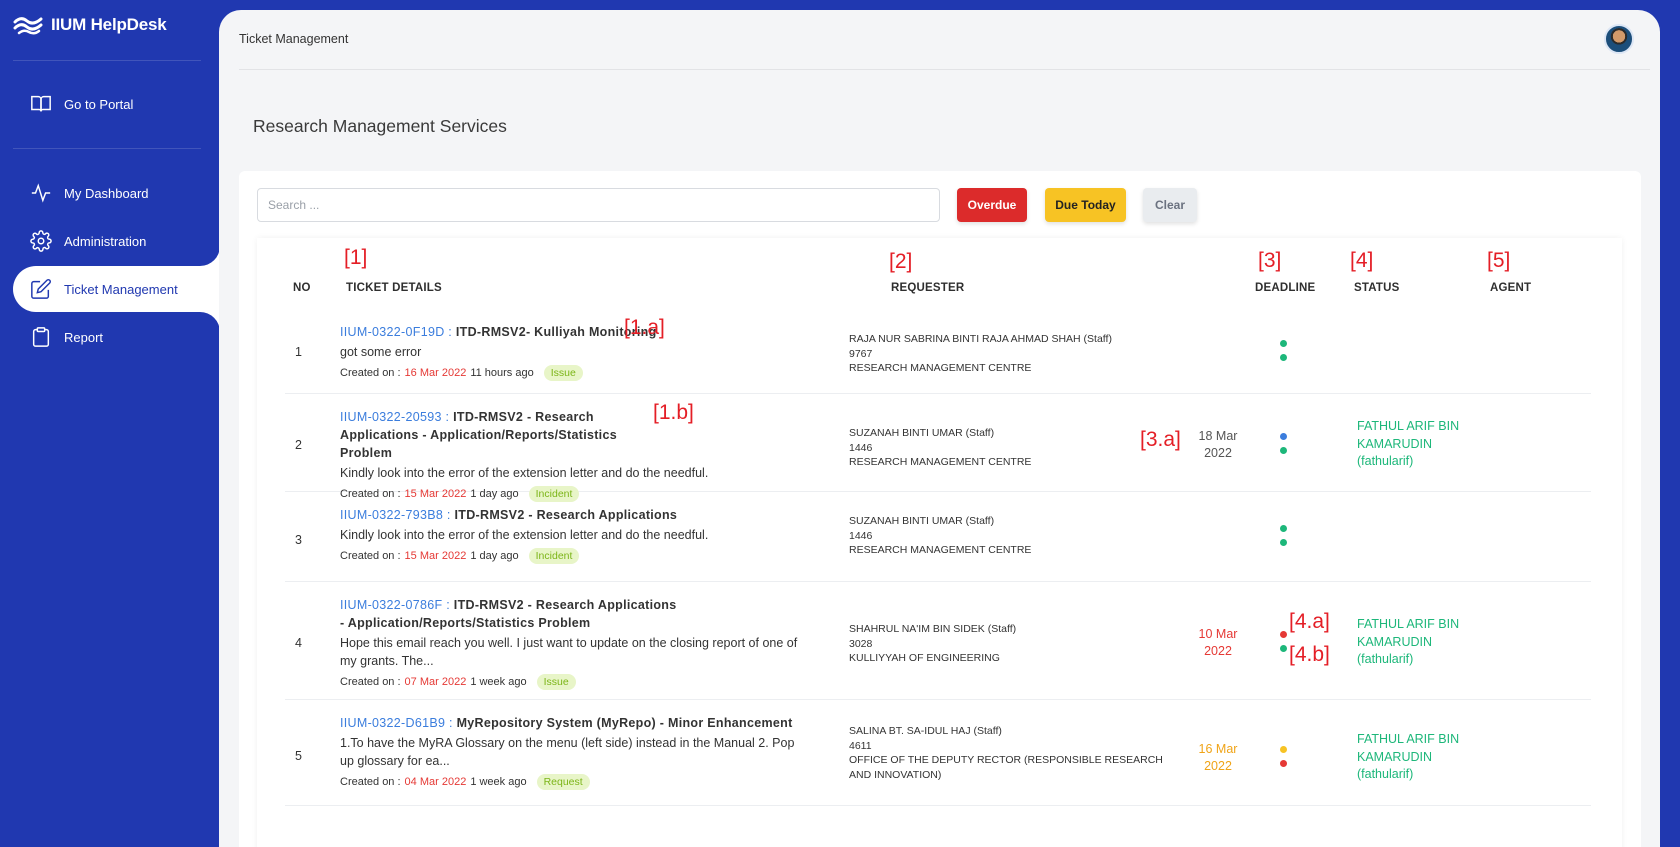 The image size is (1680, 847). What do you see at coordinates (294, 39) in the screenshot?
I see `breadcrumb: Ticket Management` at bounding box center [294, 39].